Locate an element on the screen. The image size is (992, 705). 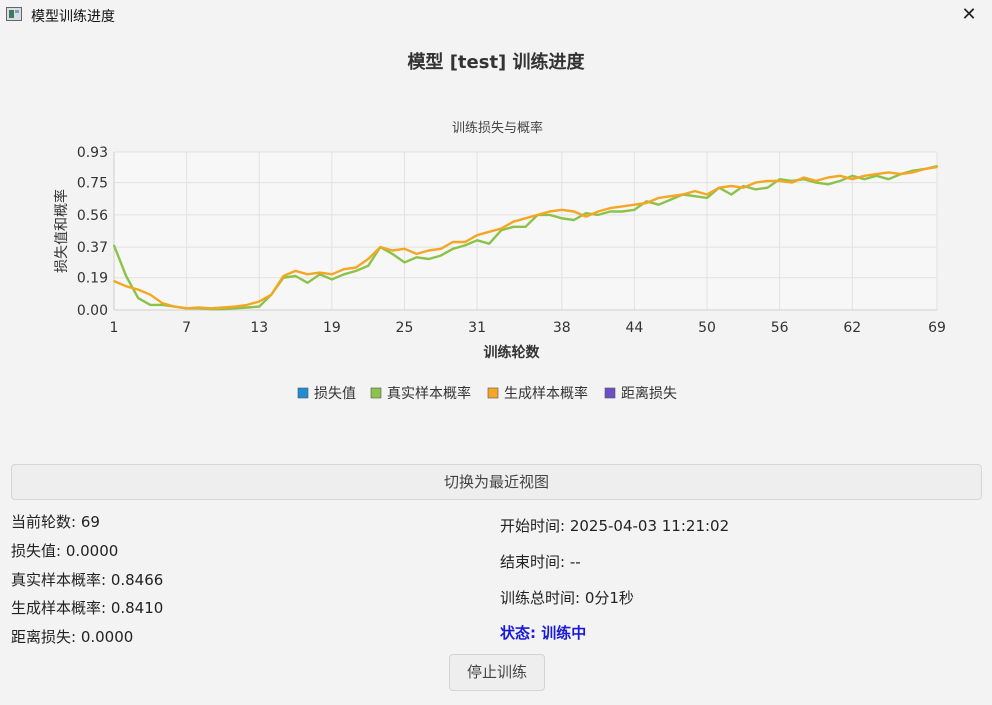
stat-total-time: 训练总时间: 0分1秒 is located at coordinates (567, 598).